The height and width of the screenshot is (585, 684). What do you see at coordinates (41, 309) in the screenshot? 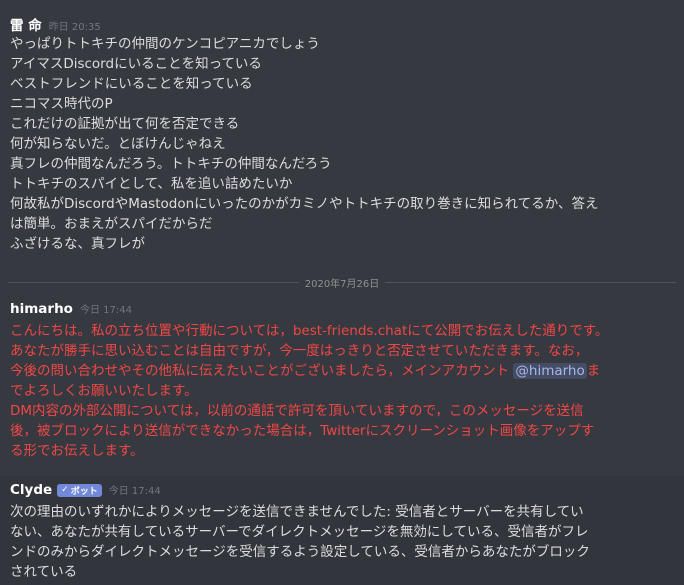
I see `author-name: himarho` at bounding box center [41, 309].